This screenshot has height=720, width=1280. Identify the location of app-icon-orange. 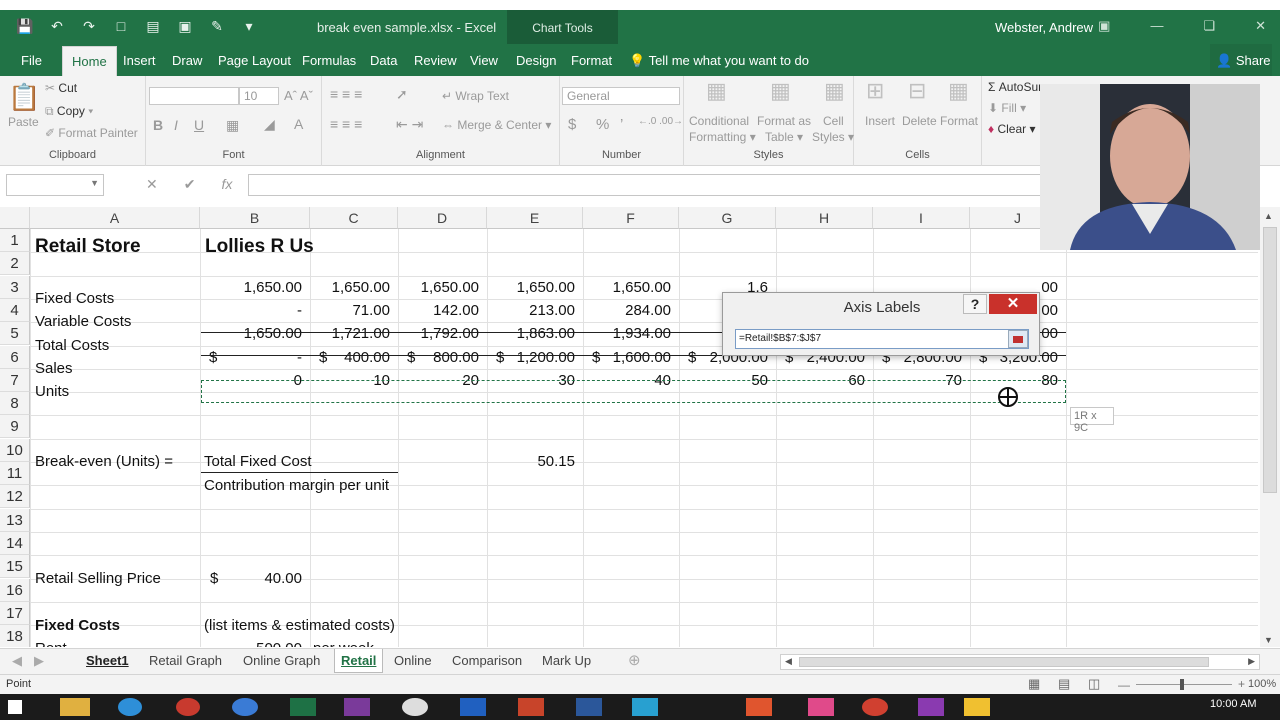
(759, 707).